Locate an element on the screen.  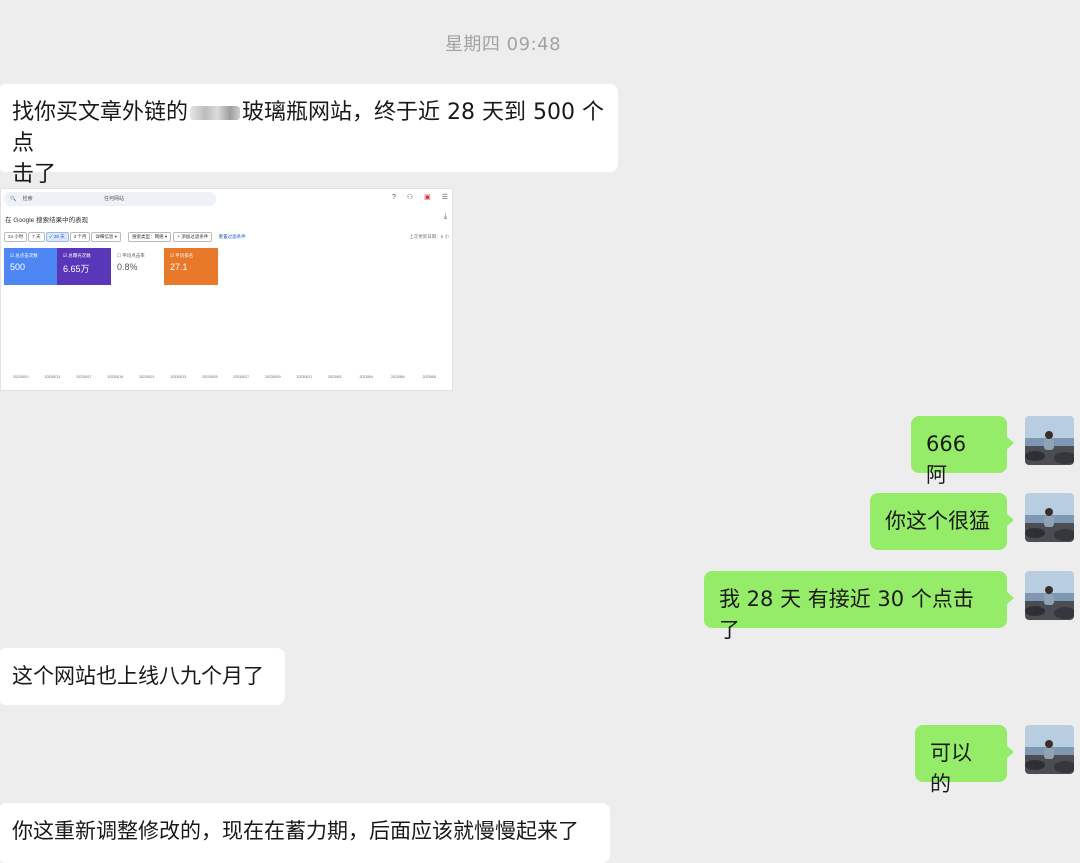
x-tick-label: 2023/5/31 is located at coordinates (304, 377).